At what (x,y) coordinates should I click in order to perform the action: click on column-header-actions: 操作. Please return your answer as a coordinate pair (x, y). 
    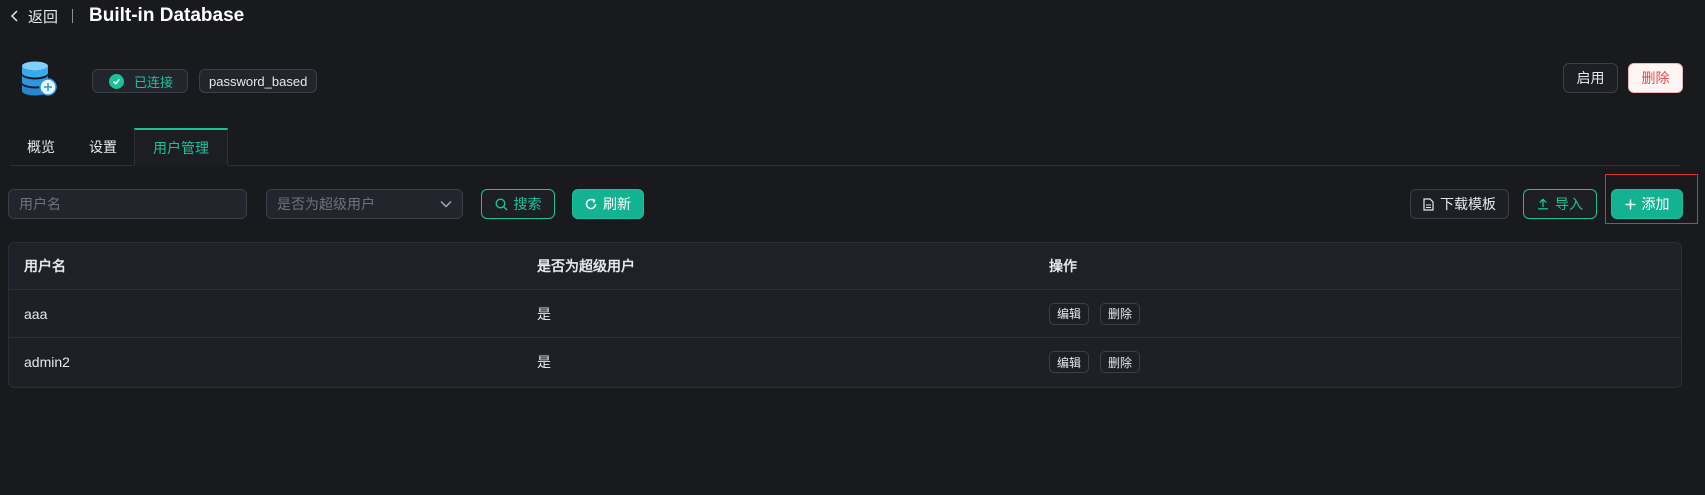
    Looking at the image, I should click on (1063, 266).